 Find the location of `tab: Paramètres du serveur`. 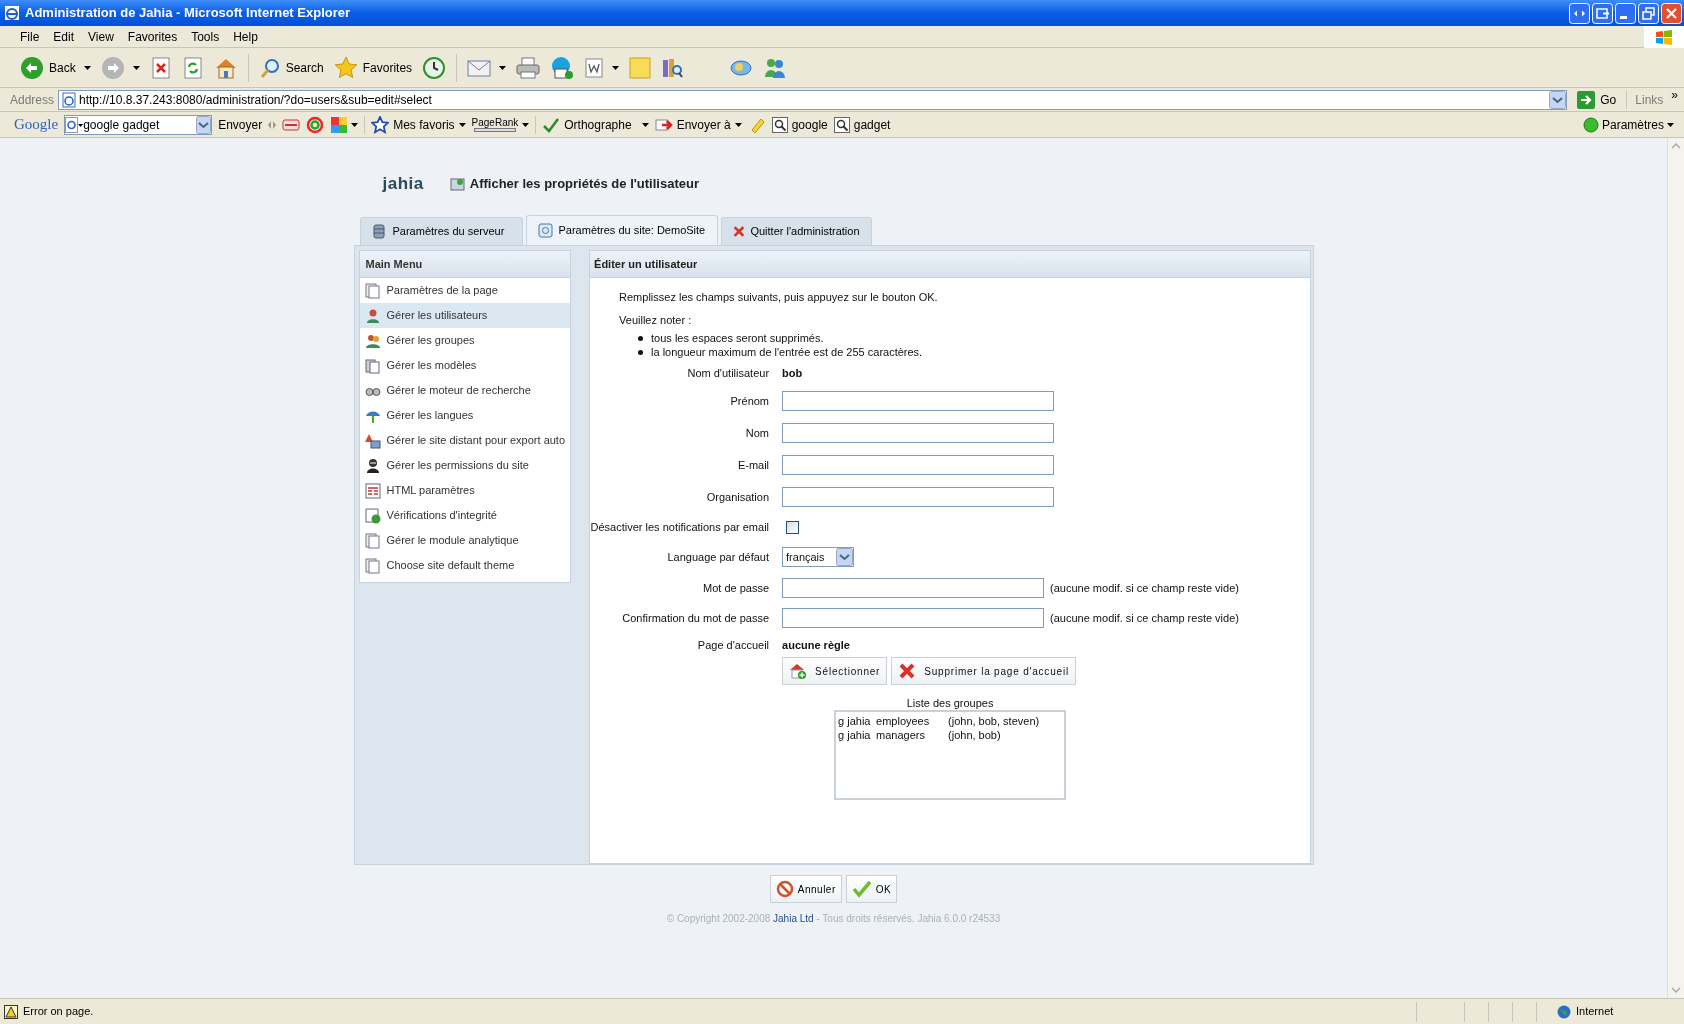

tab: Paramètres du serveur is located at coordinates (441, 231).